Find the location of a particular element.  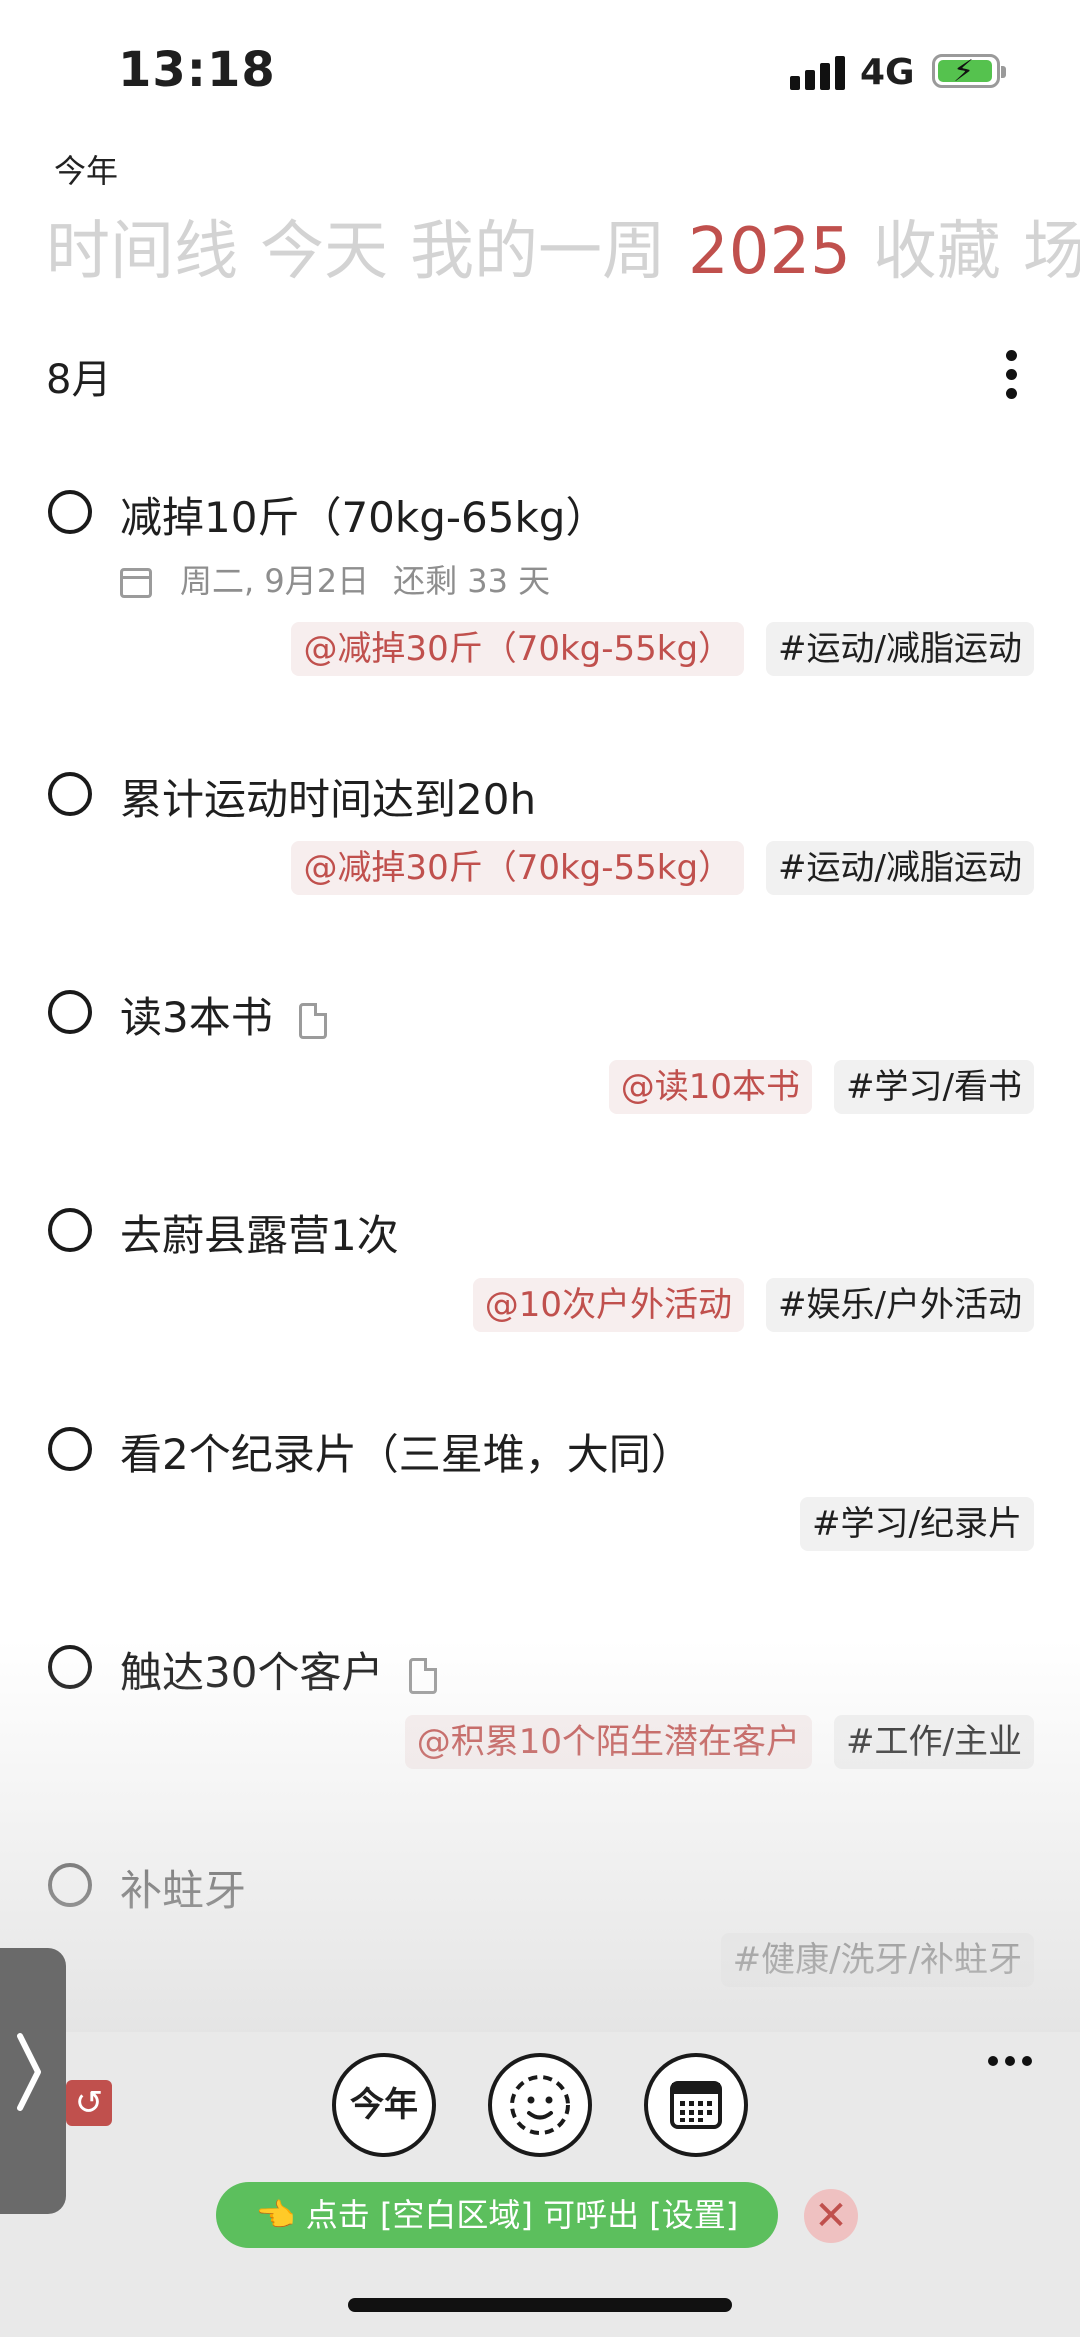

signal-icon is located at coordinates (818, 72).